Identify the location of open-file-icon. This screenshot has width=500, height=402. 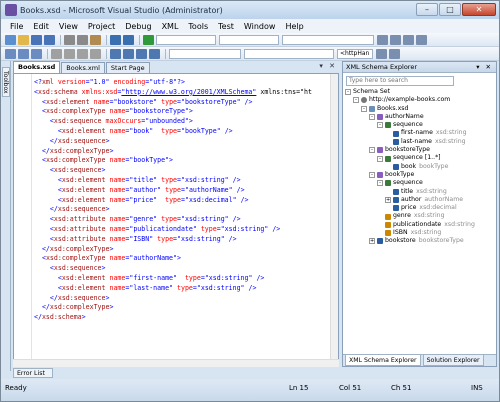
(23, 39).